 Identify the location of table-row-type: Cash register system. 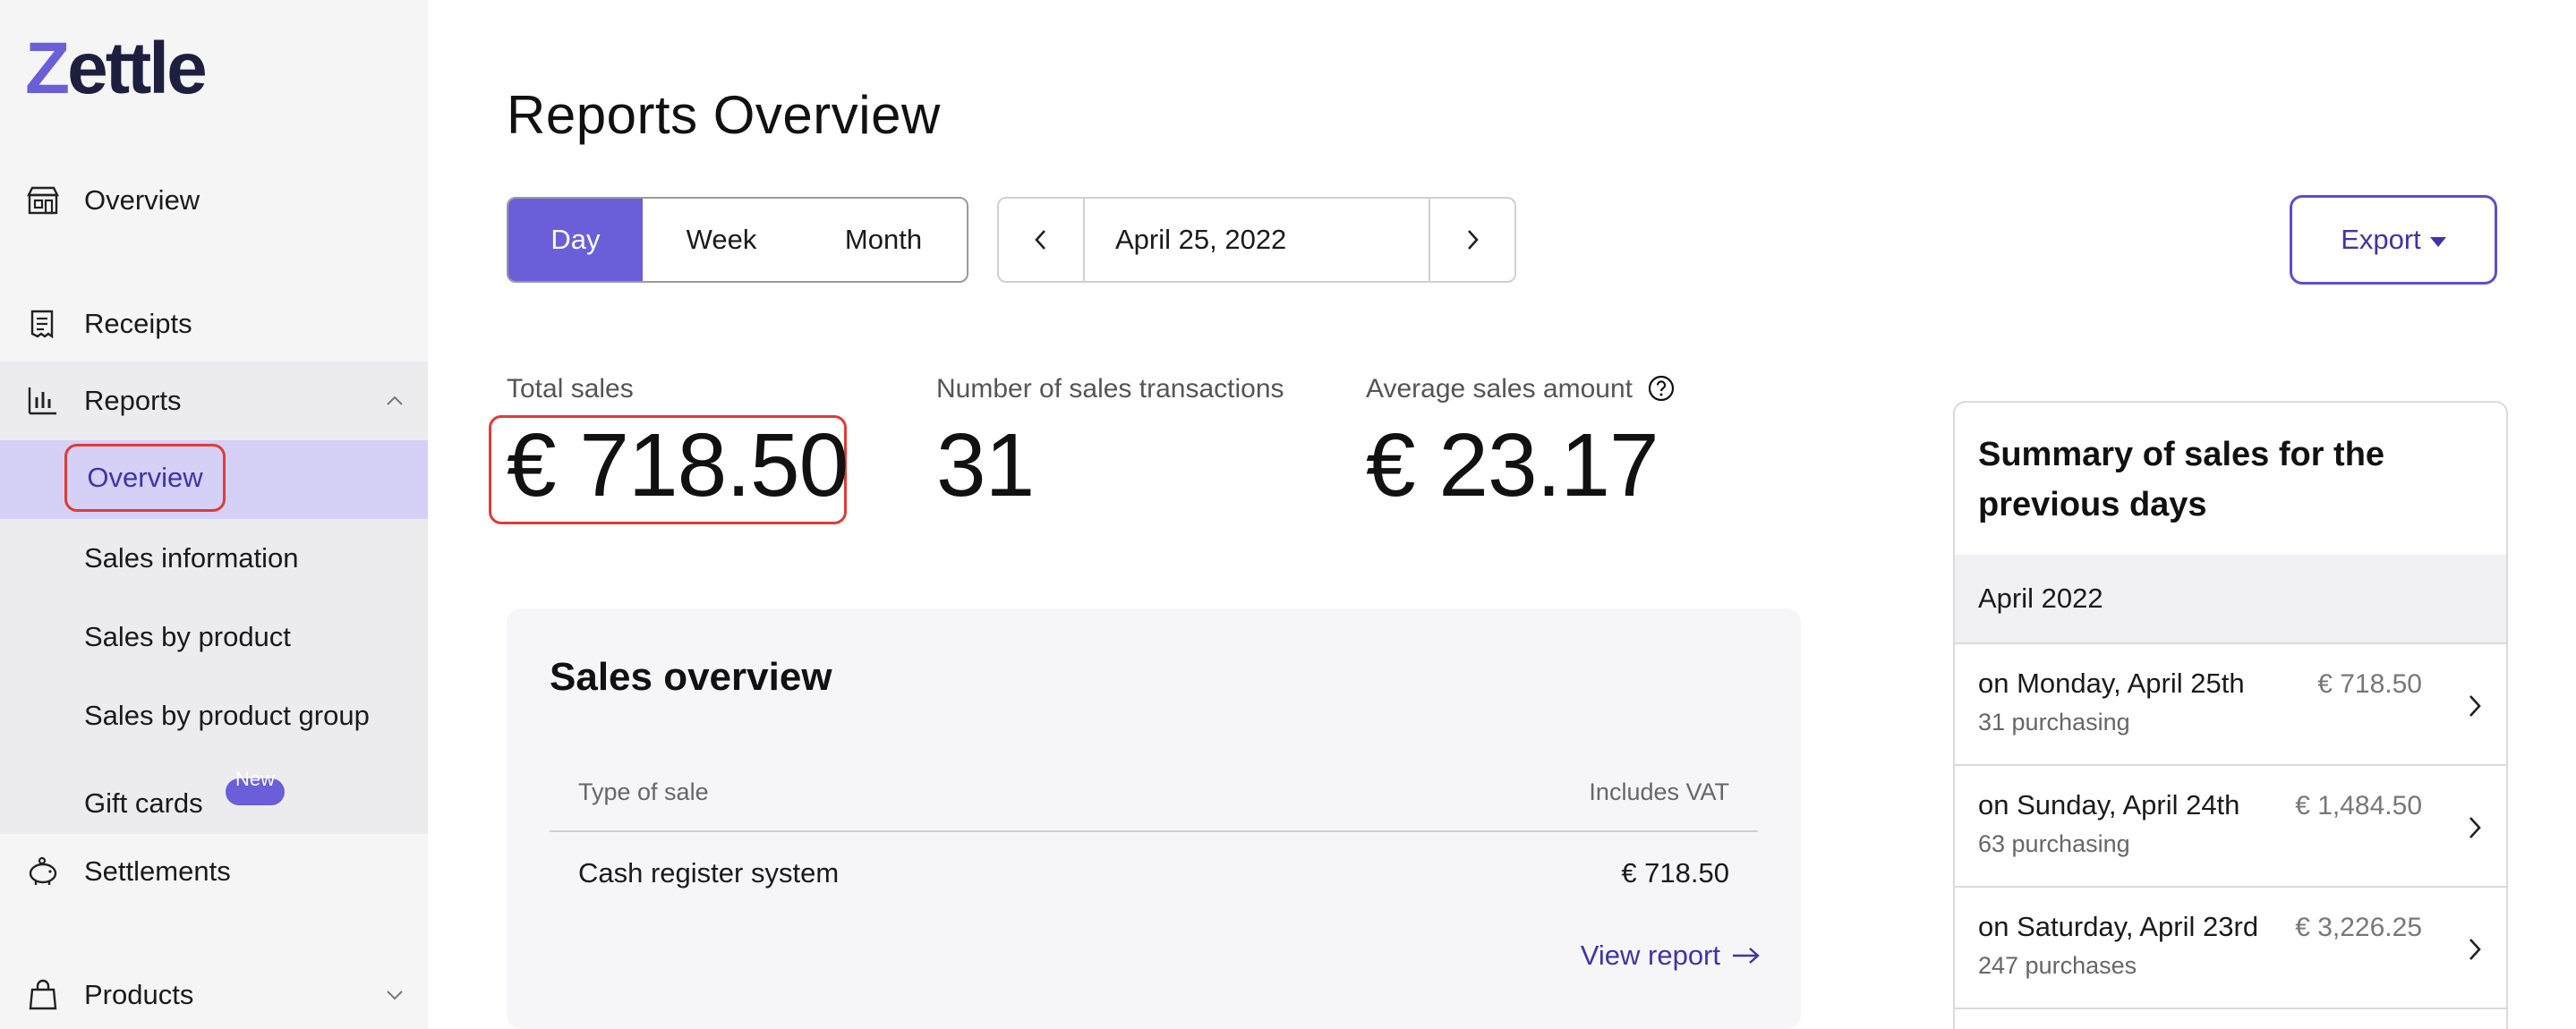
(709, 873).